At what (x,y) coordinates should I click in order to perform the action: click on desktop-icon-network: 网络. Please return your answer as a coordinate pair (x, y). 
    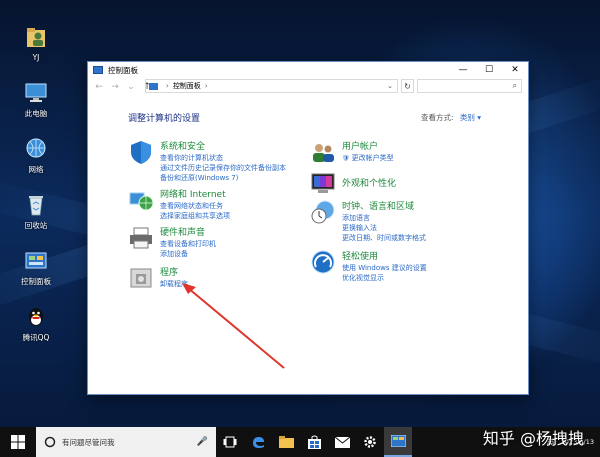
    Looking at the image, I should click on (36, 155).